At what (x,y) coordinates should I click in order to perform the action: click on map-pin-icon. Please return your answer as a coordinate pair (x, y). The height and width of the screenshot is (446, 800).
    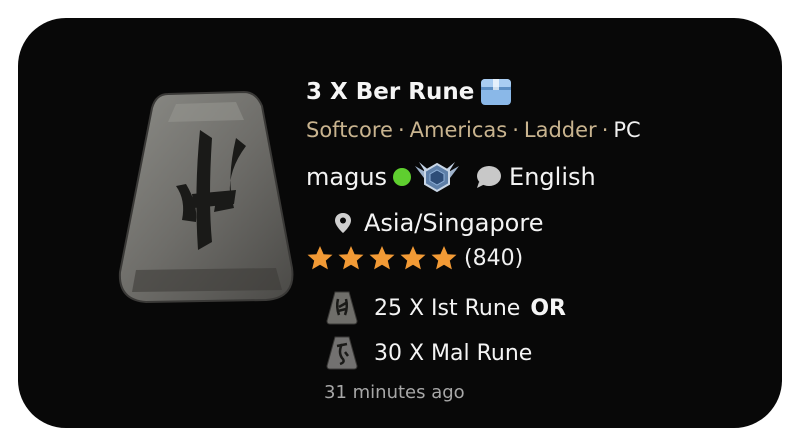
    Looking at the image, I should click on (343, 223).